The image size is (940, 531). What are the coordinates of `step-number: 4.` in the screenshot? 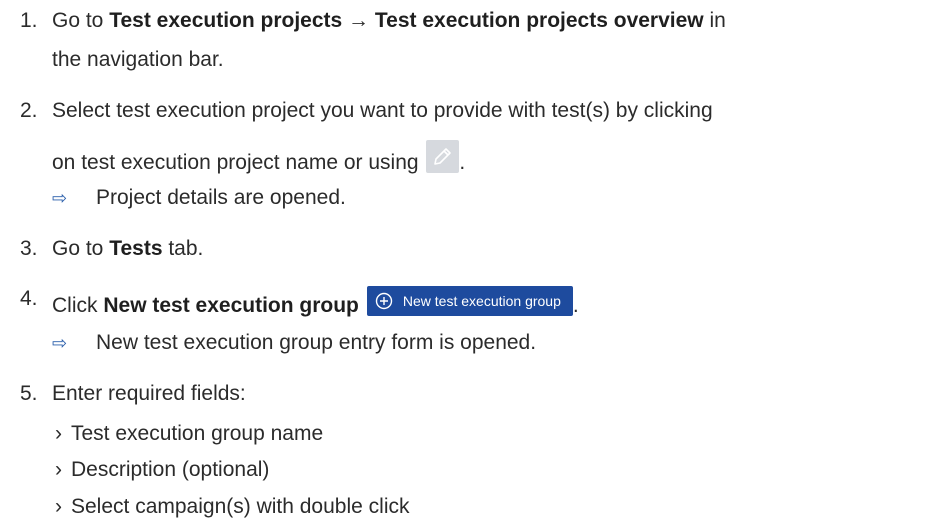 It's located at (29, 298).